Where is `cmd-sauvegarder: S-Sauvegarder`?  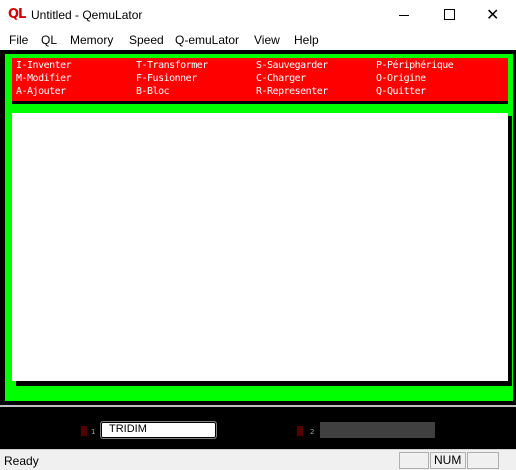 cmd-sauvegarder: S-Sauvegarder is located at coordinates (292, 65).